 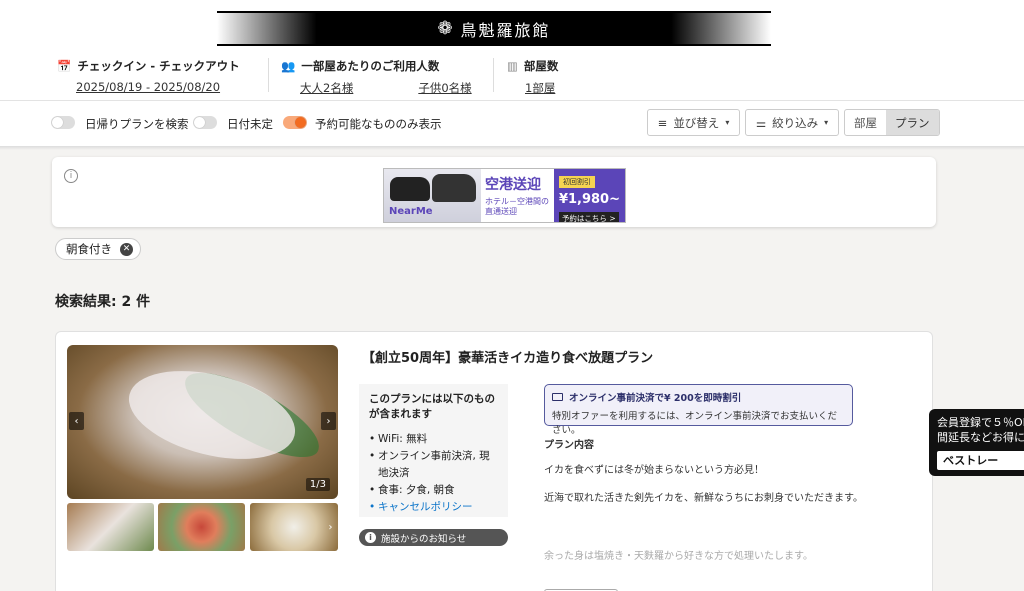 I want to click on ad-brand: NearMe, so click(x=411, y=211).